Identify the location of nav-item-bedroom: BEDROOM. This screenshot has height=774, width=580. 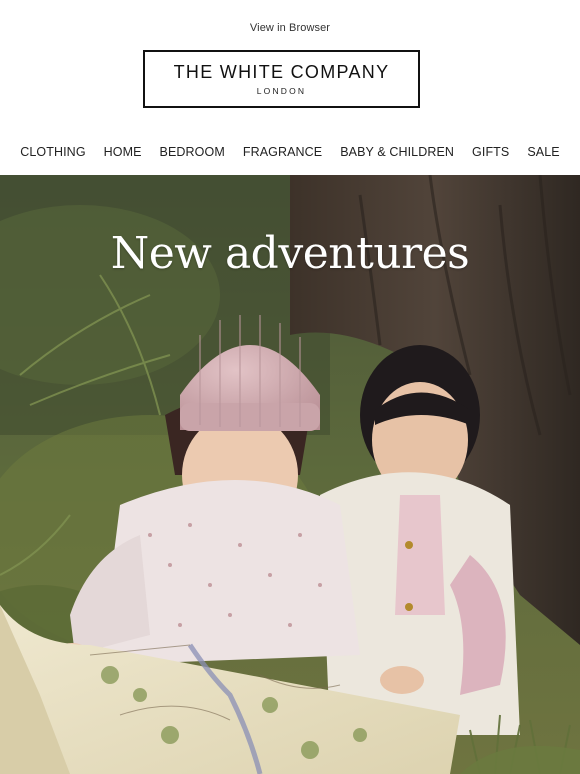
(192, 153).